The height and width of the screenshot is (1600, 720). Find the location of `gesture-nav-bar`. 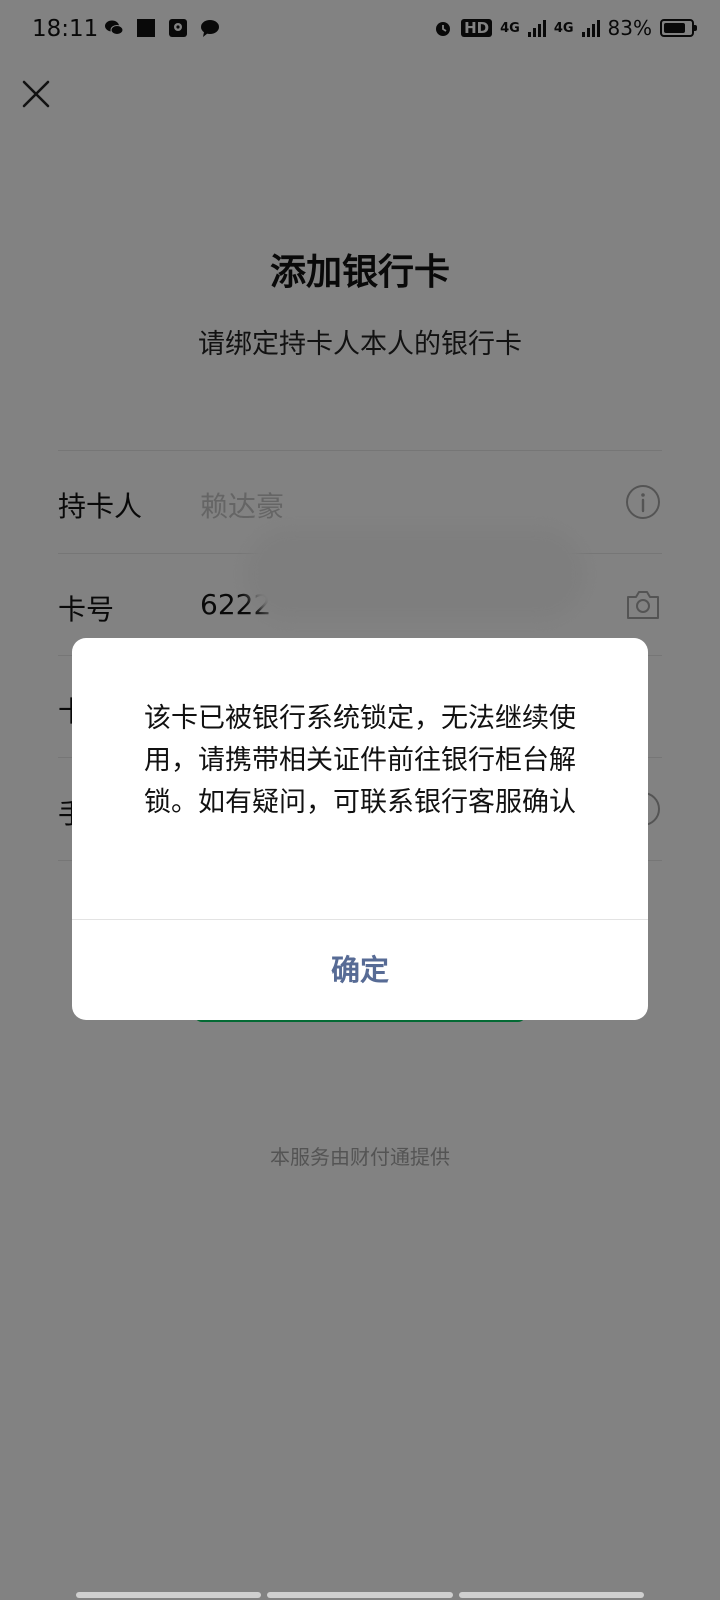

gesture-nav-bar is located at coordinates (360, 1595).